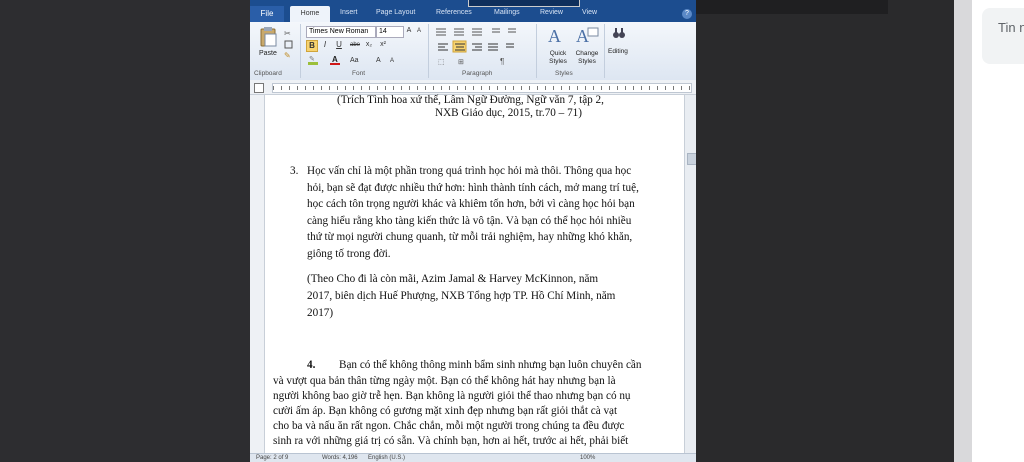 This screenshot has width=1024, height=462. I want to click on chat-message-bubble, so click(1003, 36).